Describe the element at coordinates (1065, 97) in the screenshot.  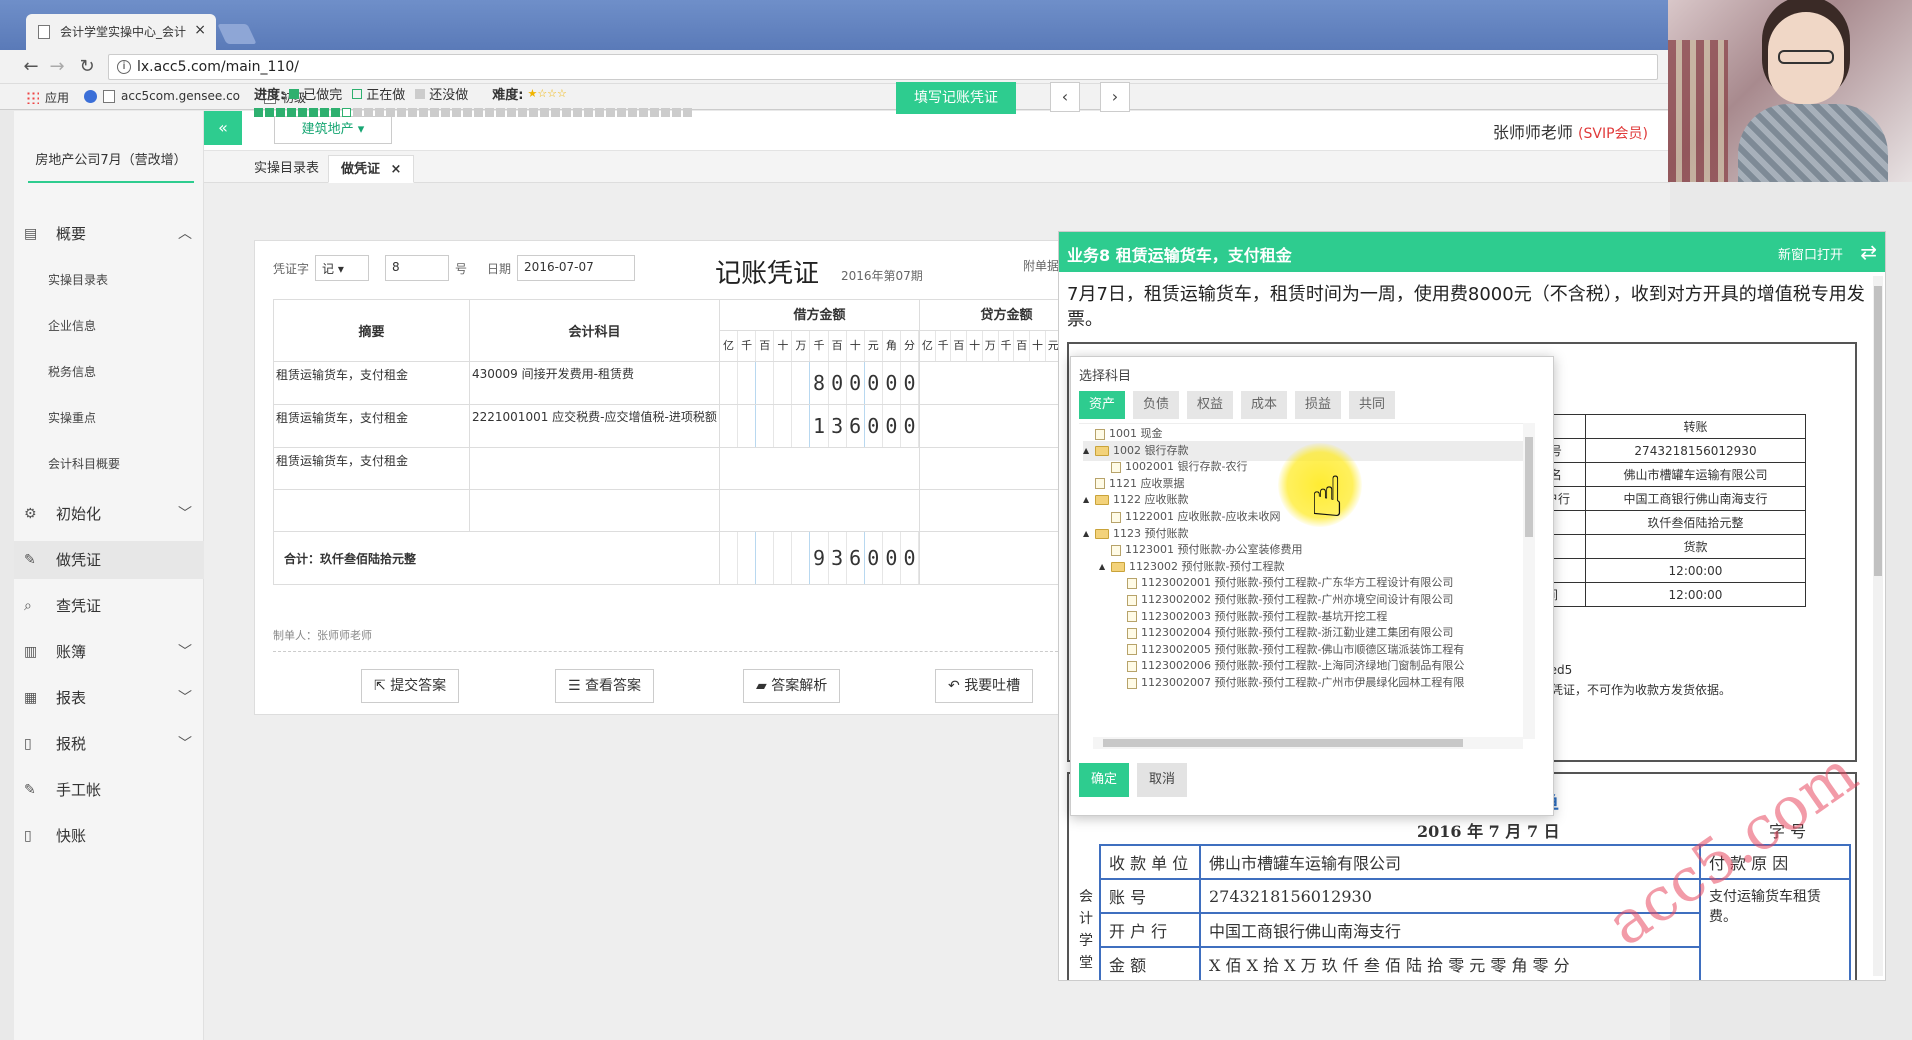
I see `prev-button: ‹` at that location.